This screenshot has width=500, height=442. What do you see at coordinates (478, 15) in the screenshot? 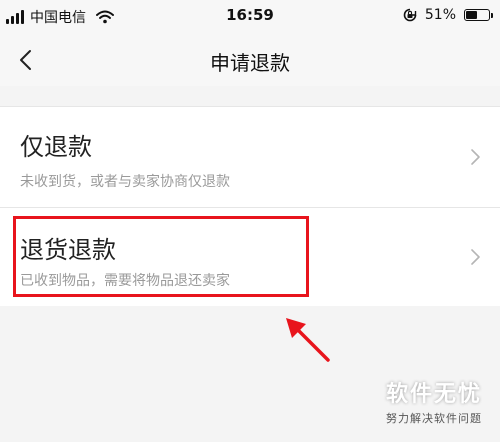
I see `battery-icon` at bounding box center [478, 15].